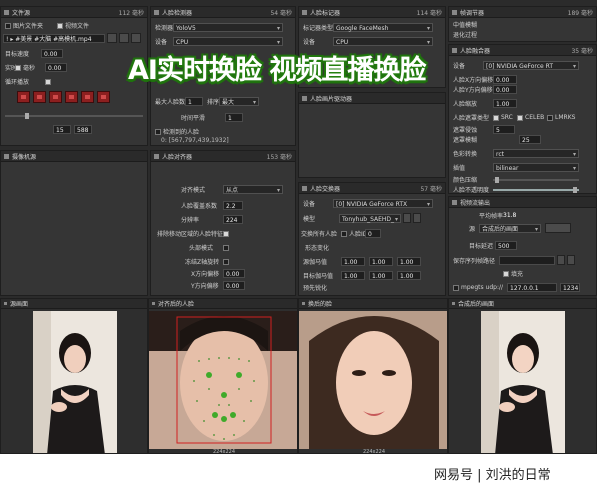  I want to click on mask-lmrks-checkbox, so click(550, 117).